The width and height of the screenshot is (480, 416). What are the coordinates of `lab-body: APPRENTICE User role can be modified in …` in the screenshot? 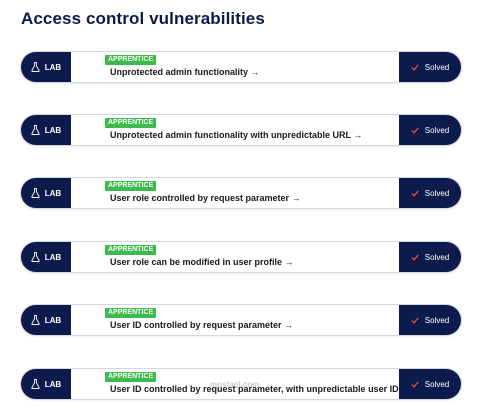 It's located at (236, 257).